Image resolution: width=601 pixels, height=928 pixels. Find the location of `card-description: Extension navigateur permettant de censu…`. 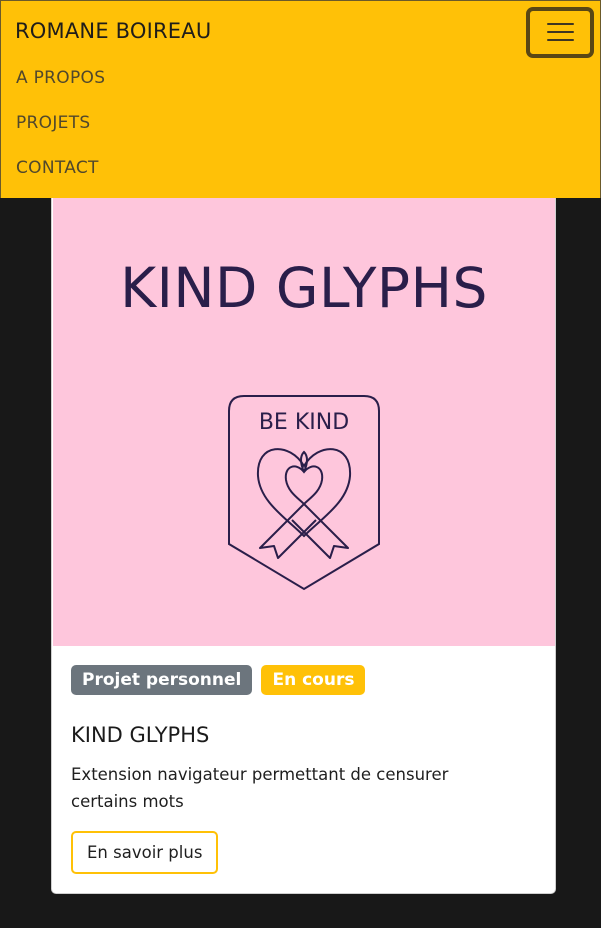

card-description: Extension navigateur permettant de censu… is located at coordinates (260, 788).